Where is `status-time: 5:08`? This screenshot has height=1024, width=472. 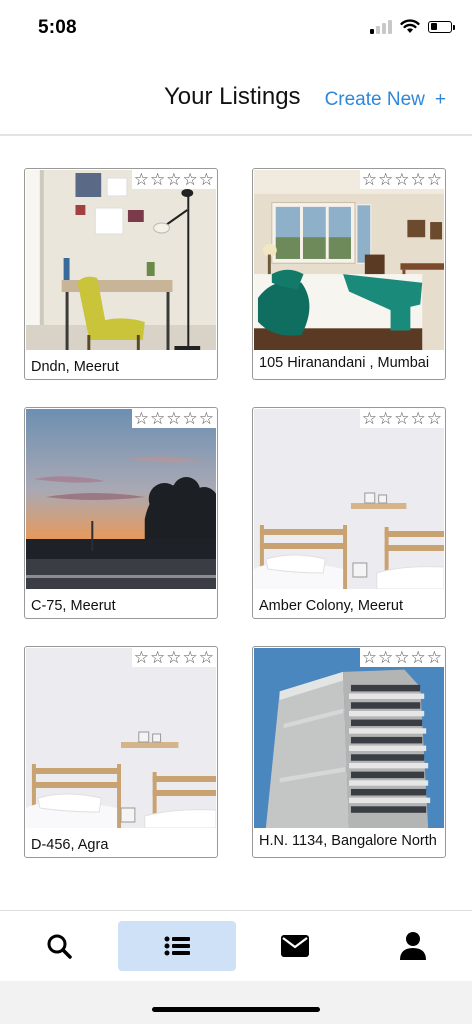
status-time: 5:08 is located at coordinates (57, 27).